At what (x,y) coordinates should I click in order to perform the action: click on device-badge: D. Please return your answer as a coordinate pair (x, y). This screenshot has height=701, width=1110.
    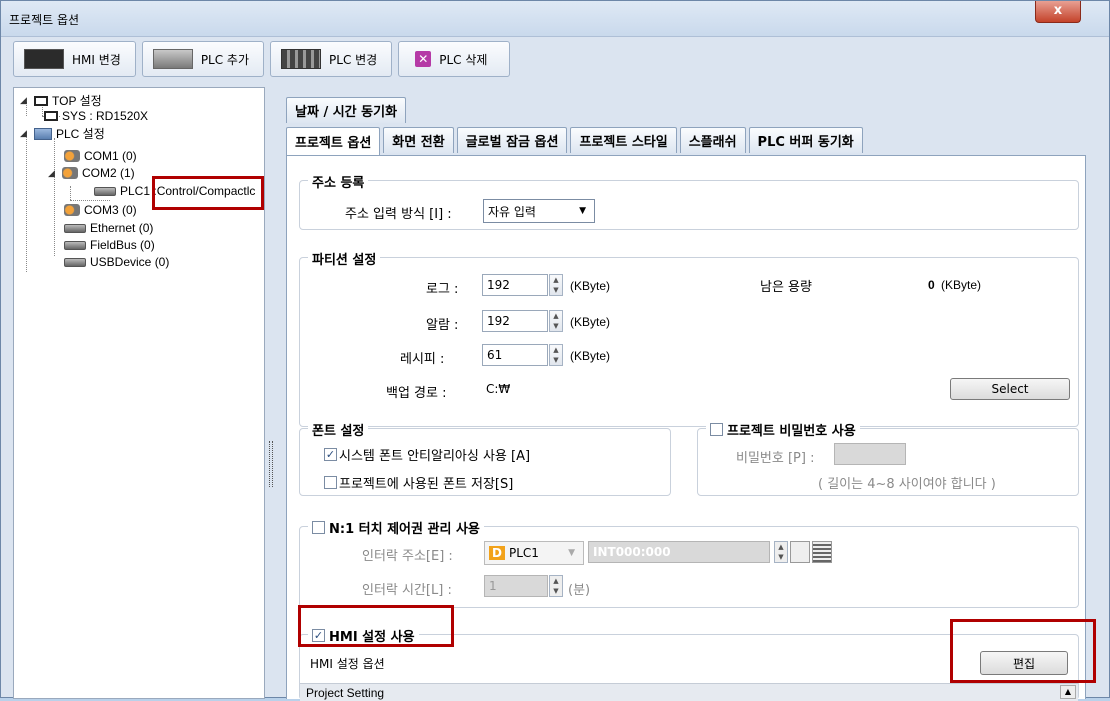
    Looking at the image, I should click on (497, 553).